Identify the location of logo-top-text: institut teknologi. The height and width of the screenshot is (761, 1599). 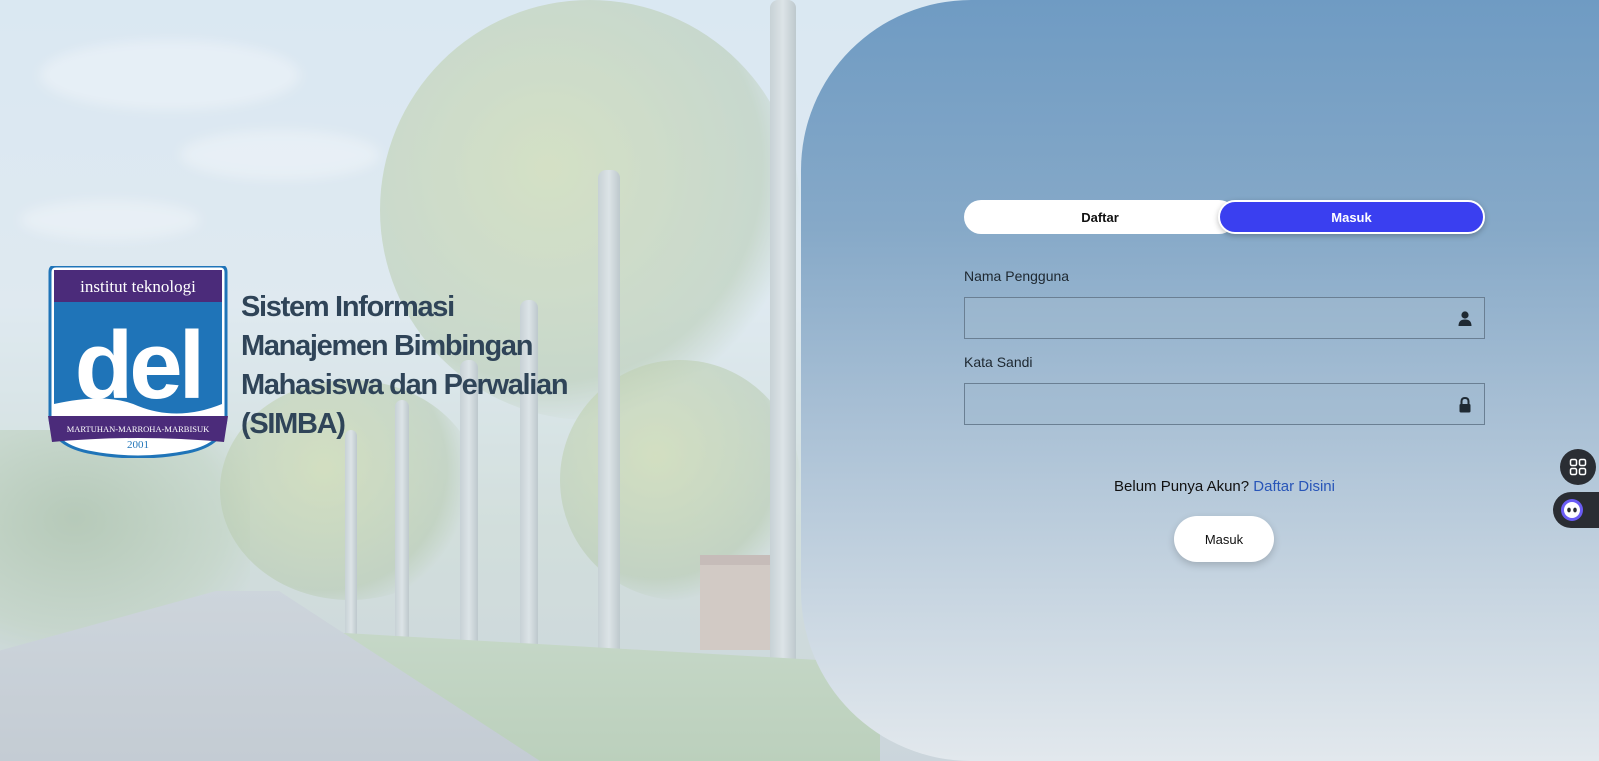
(138, 286).